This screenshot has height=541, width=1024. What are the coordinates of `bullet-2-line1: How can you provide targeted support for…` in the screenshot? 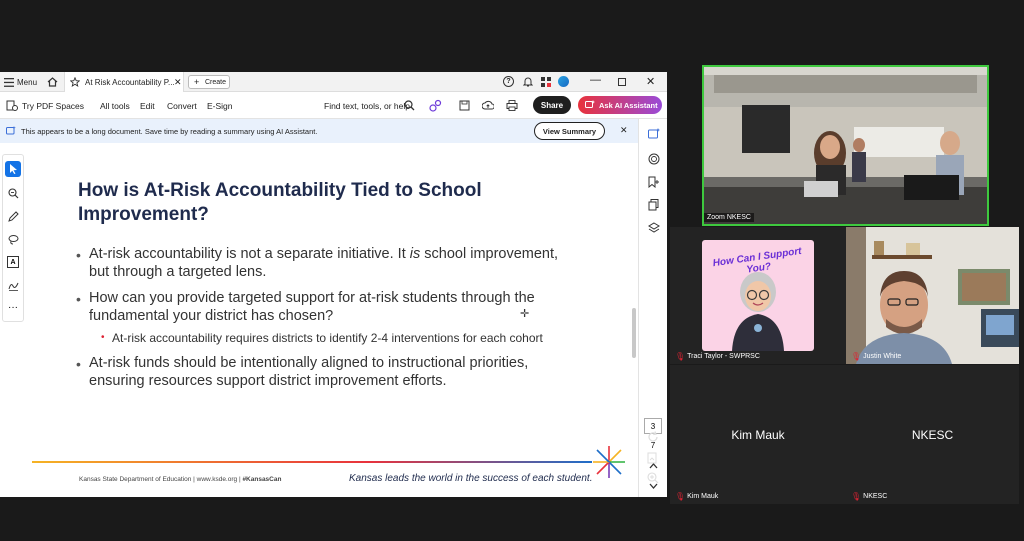 It's located at (312, 298).